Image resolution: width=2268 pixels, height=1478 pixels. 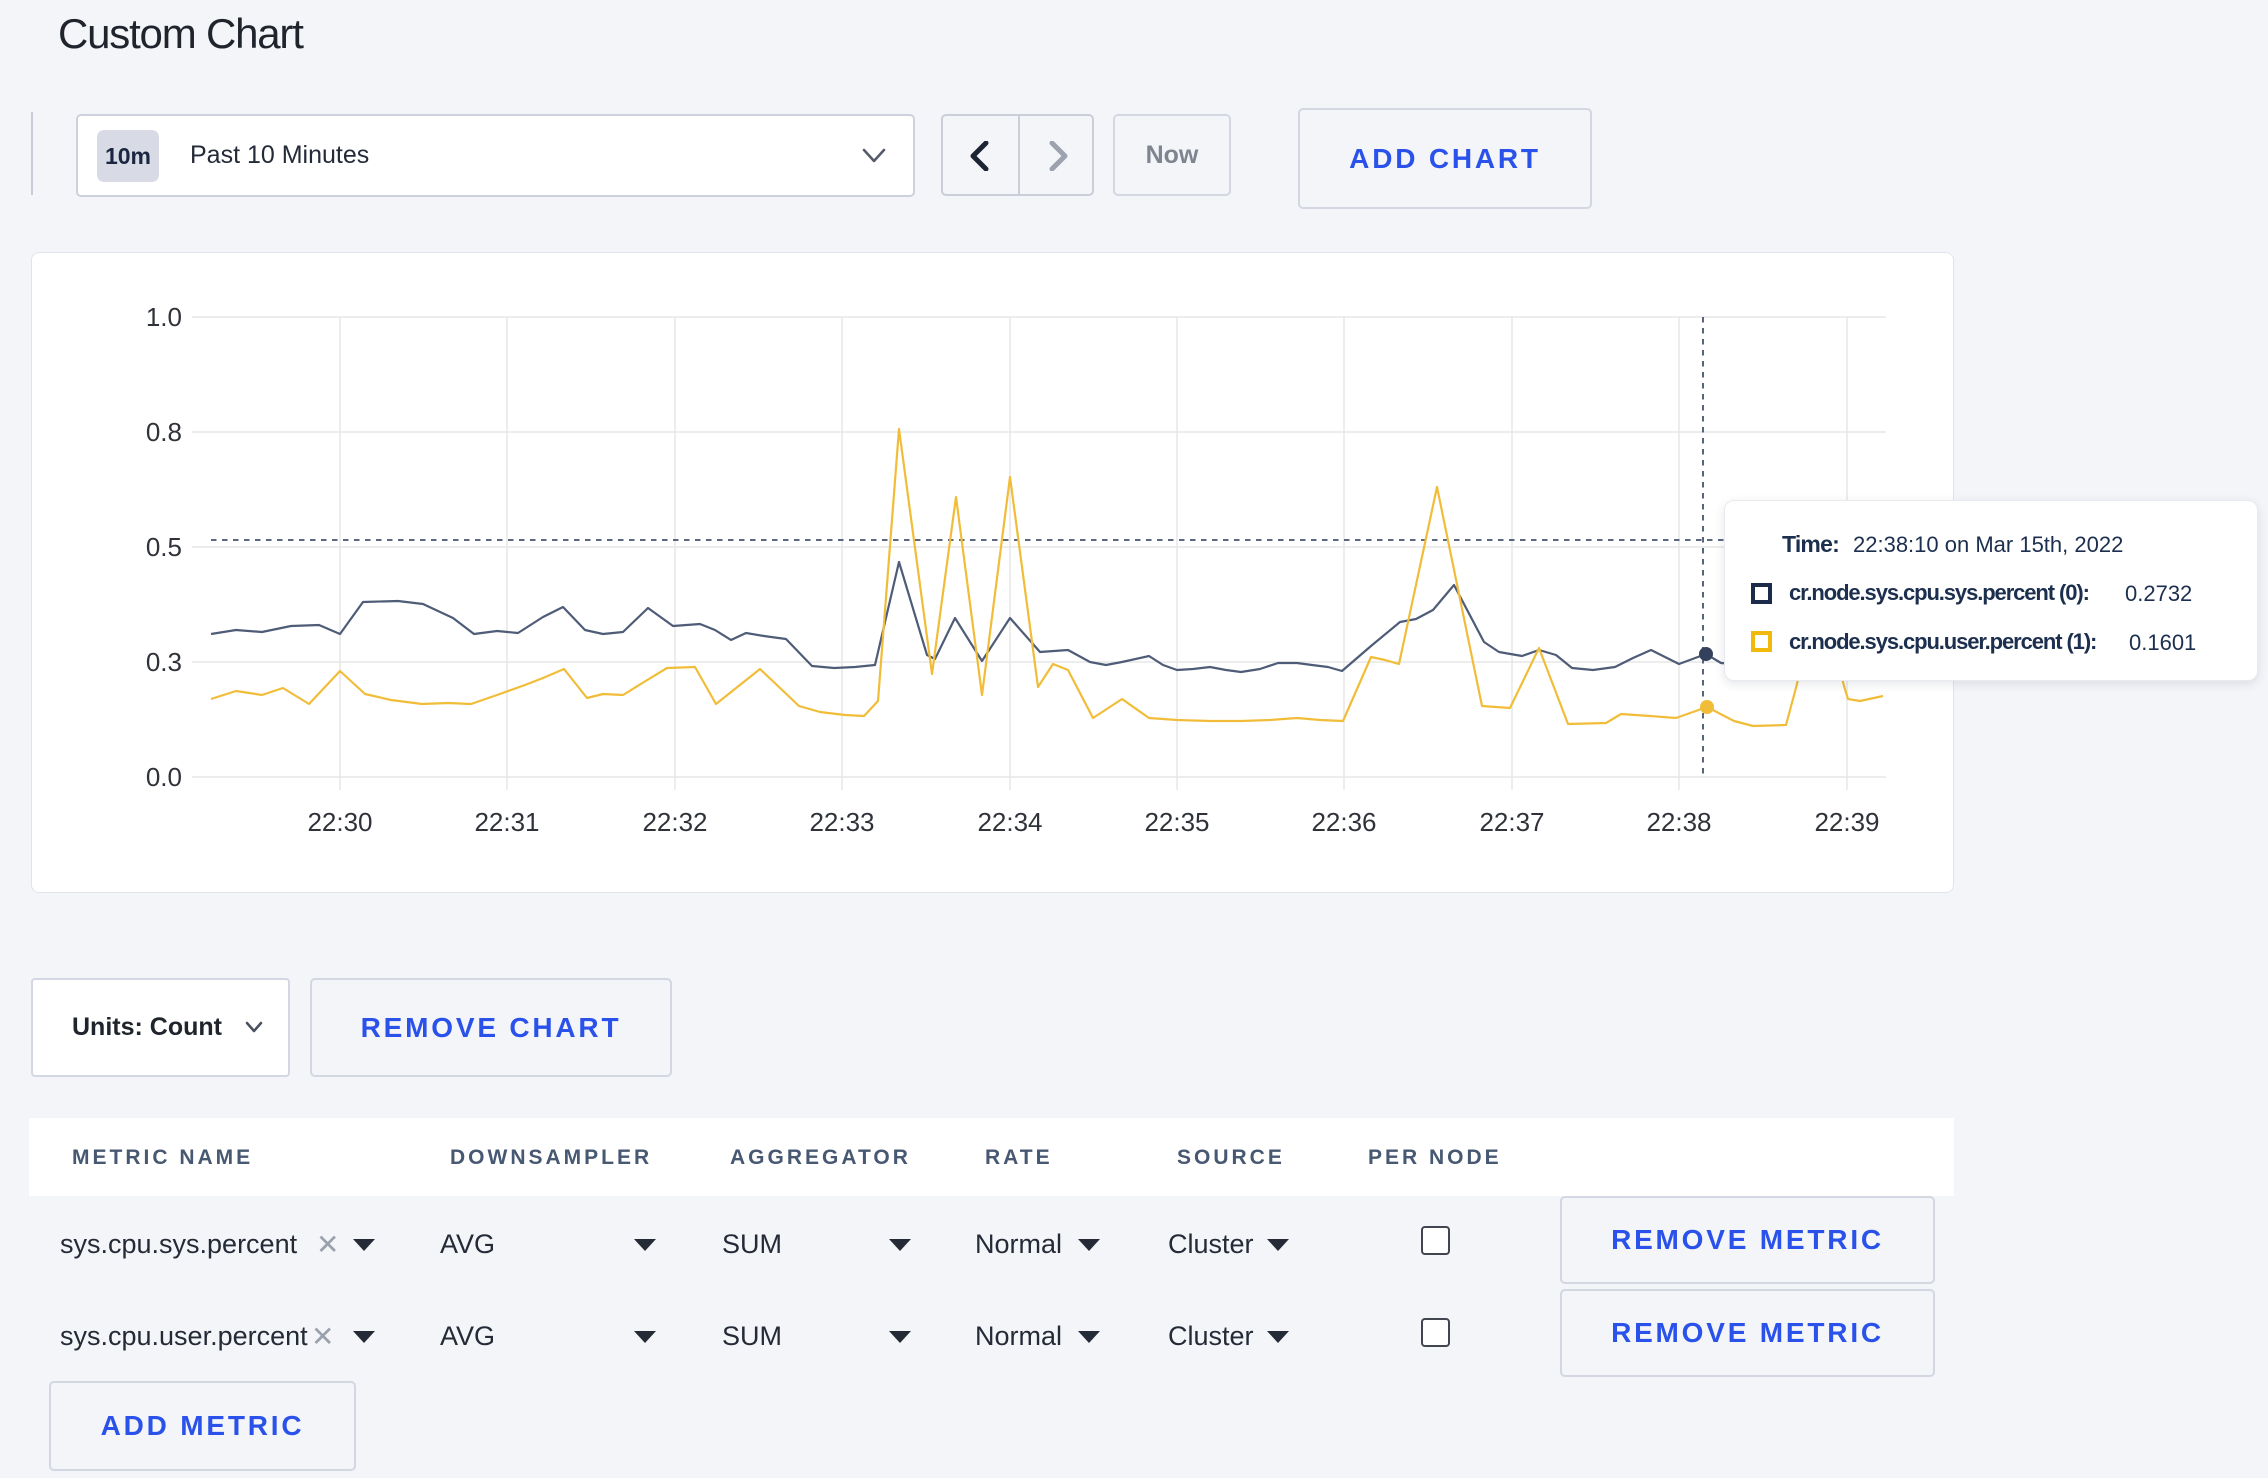 What do you see at coordinates (164, 317) in the screenshot?
I see `svg-text: 1.0` at bounding box center [164, 317].